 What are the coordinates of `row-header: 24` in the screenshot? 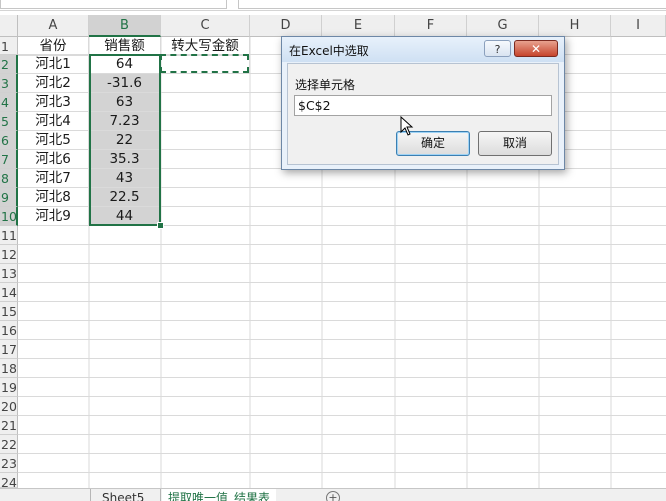 It's located at (9, 480).